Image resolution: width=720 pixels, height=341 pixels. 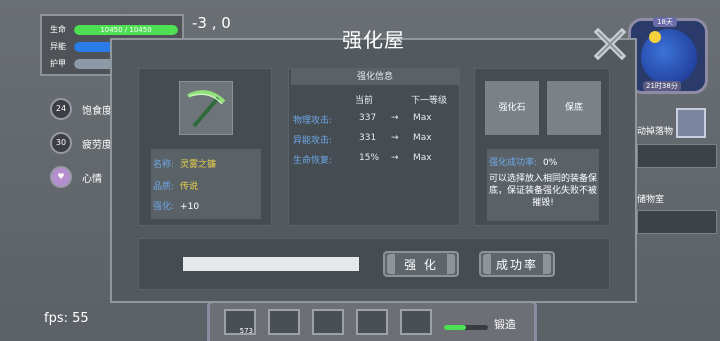 What do you see at coordinates (164, 187) in the screenshot?
I see `item-quality-key: 品质:` at bounding box center [164, 187].